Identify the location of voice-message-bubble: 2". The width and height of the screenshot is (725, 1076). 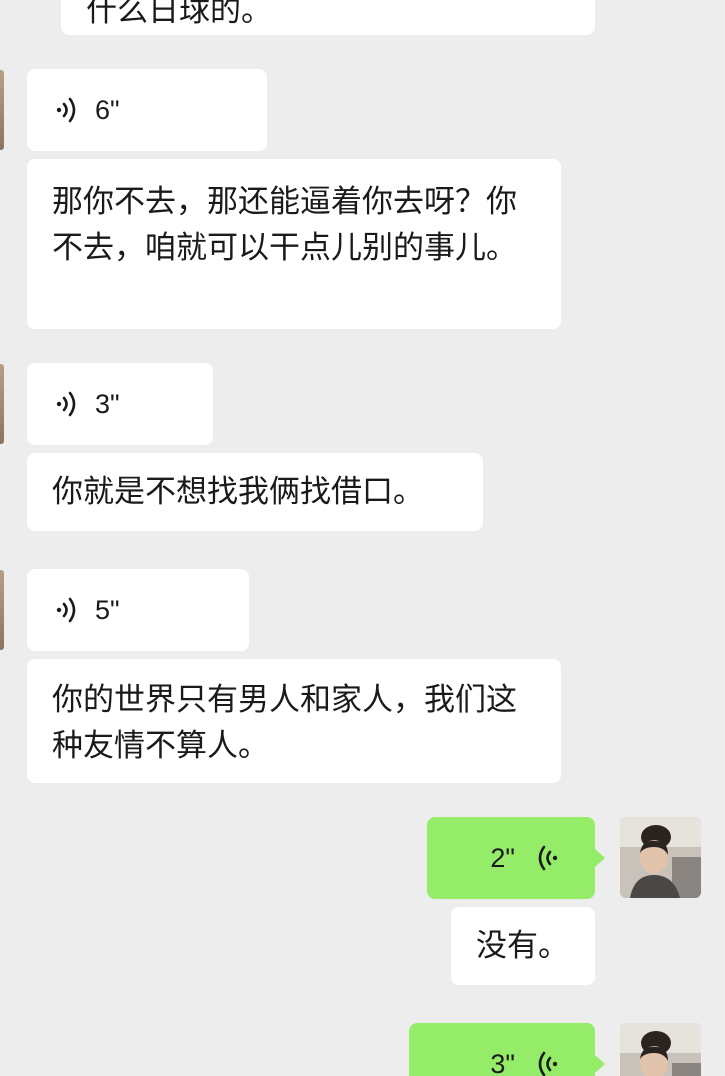
(511, 858).